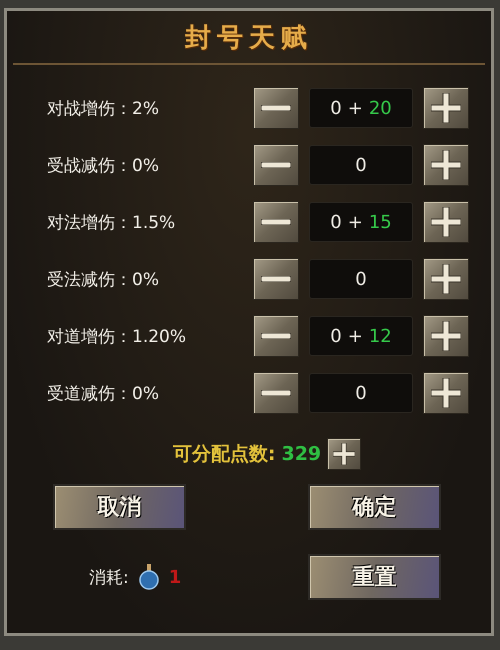  I want to click on talent-label: 对法增伤：1.5%, so click(111, 223).